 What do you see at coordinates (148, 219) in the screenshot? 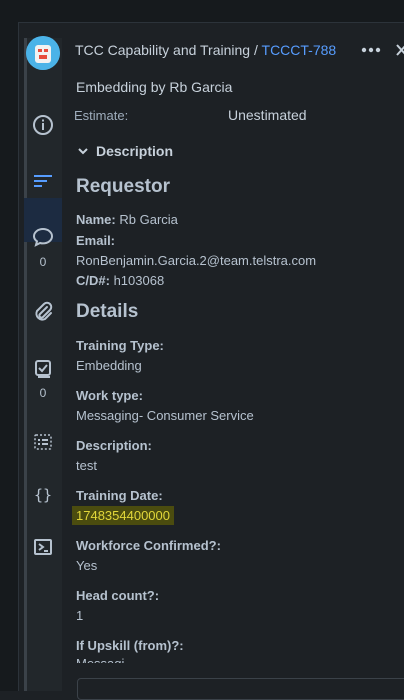
I see `name-value: Rb Garcia` at bounding box center [148, 219].